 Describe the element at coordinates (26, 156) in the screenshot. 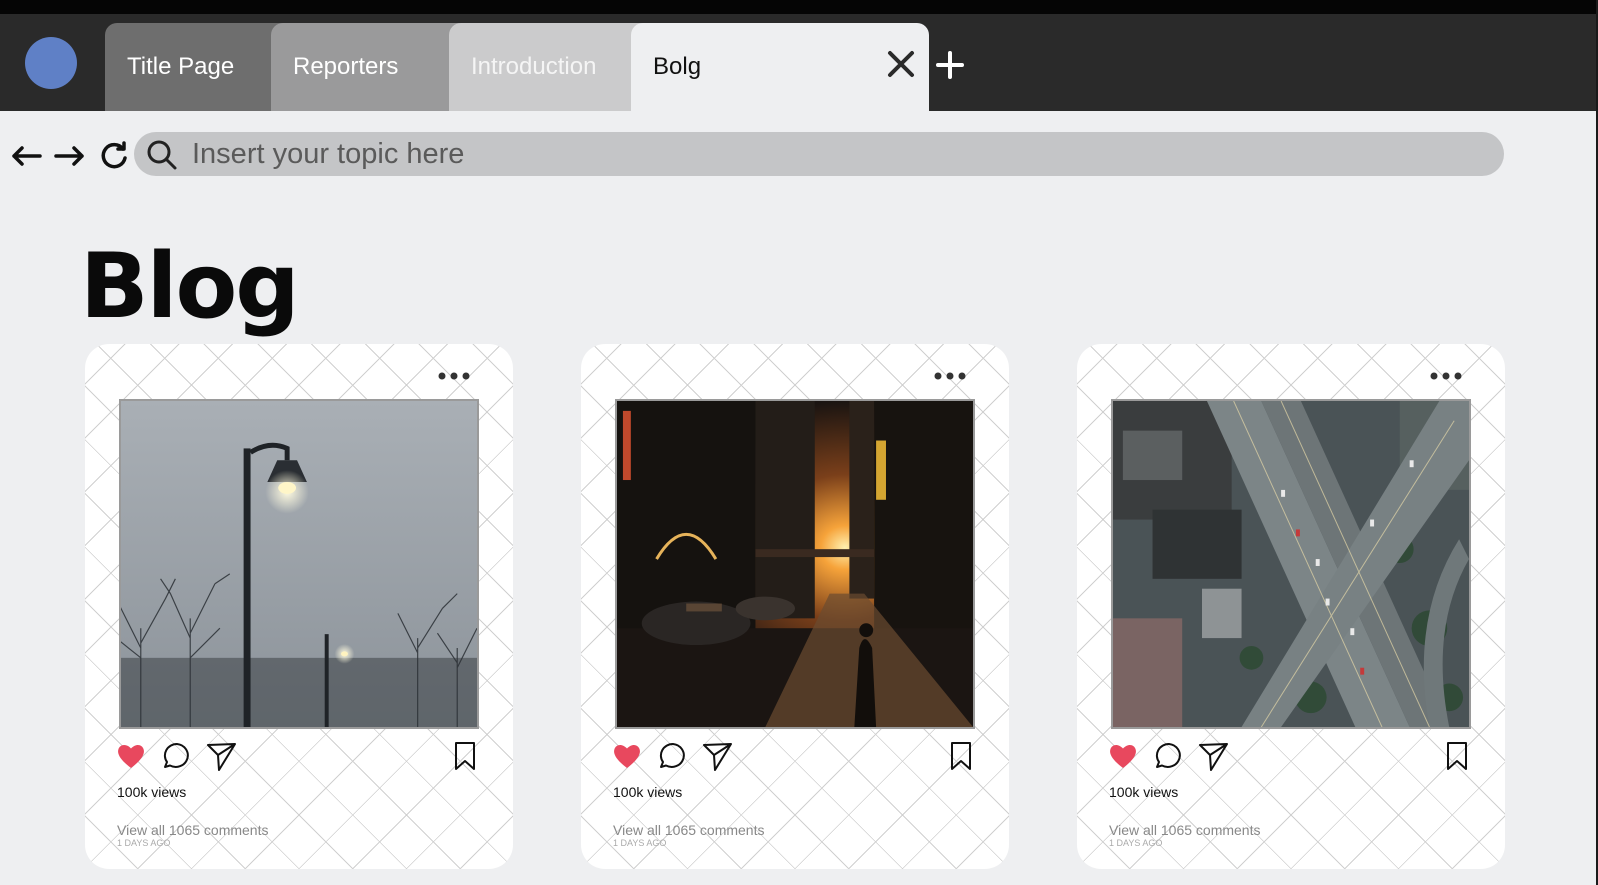

I see `arrow-left-icon` at that location.